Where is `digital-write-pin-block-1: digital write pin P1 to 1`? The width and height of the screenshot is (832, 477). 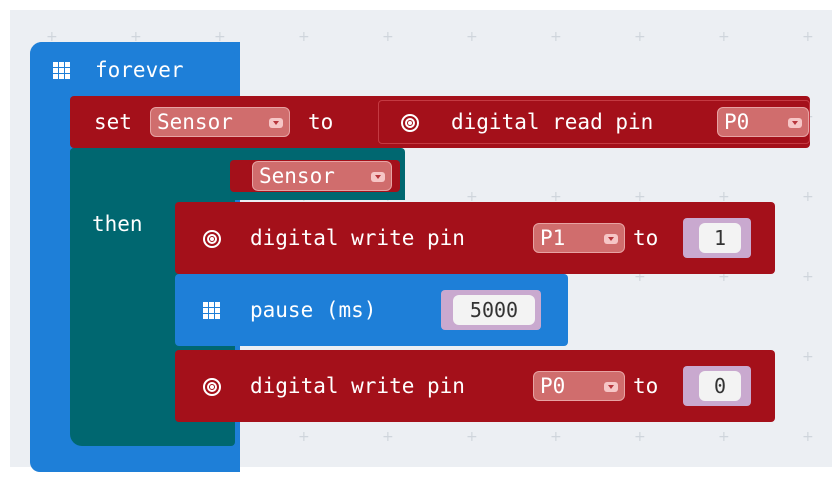 digital-write-pin-block-1: digital write pin P1 to 1 is located at coordinates (475, 238).